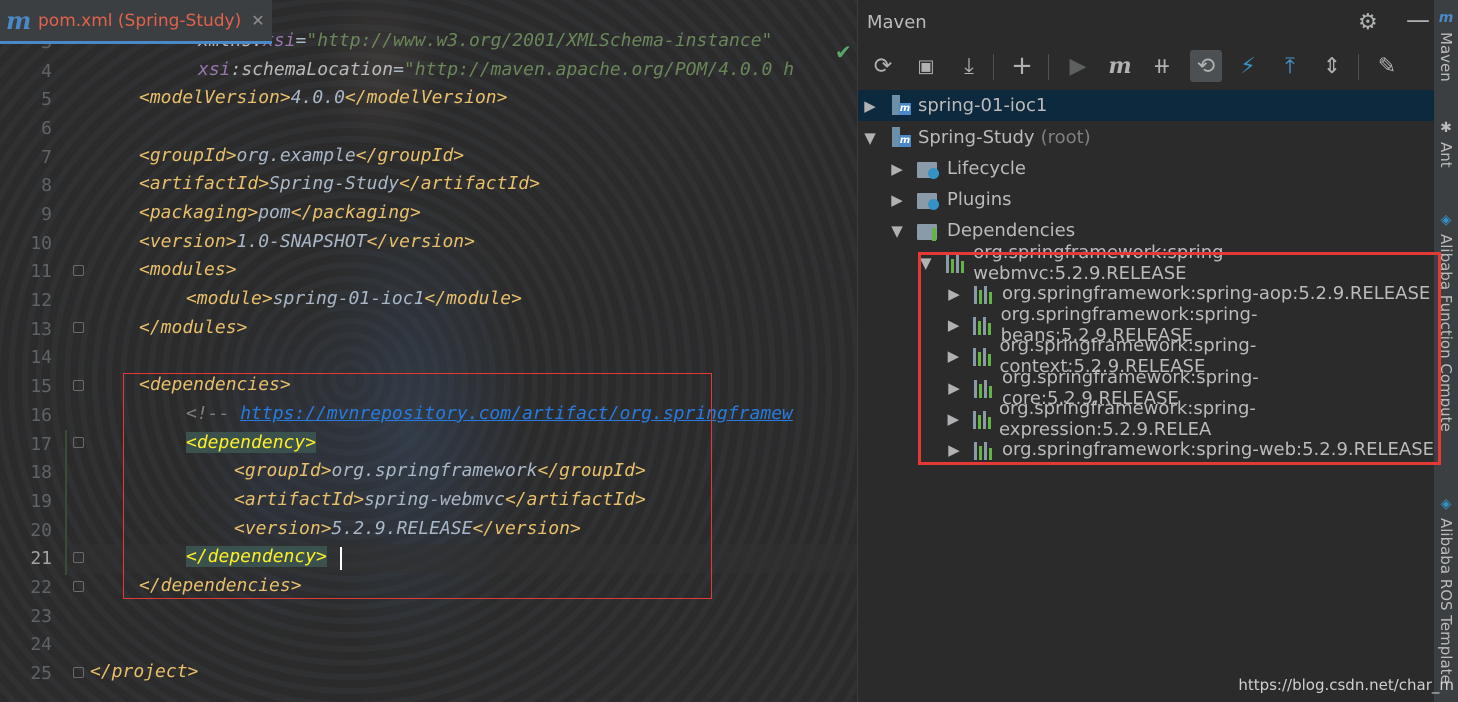 This screenshot has width=1458, height=702. I want to click on tree-node-label: Dependencies, so click(1011, 230).